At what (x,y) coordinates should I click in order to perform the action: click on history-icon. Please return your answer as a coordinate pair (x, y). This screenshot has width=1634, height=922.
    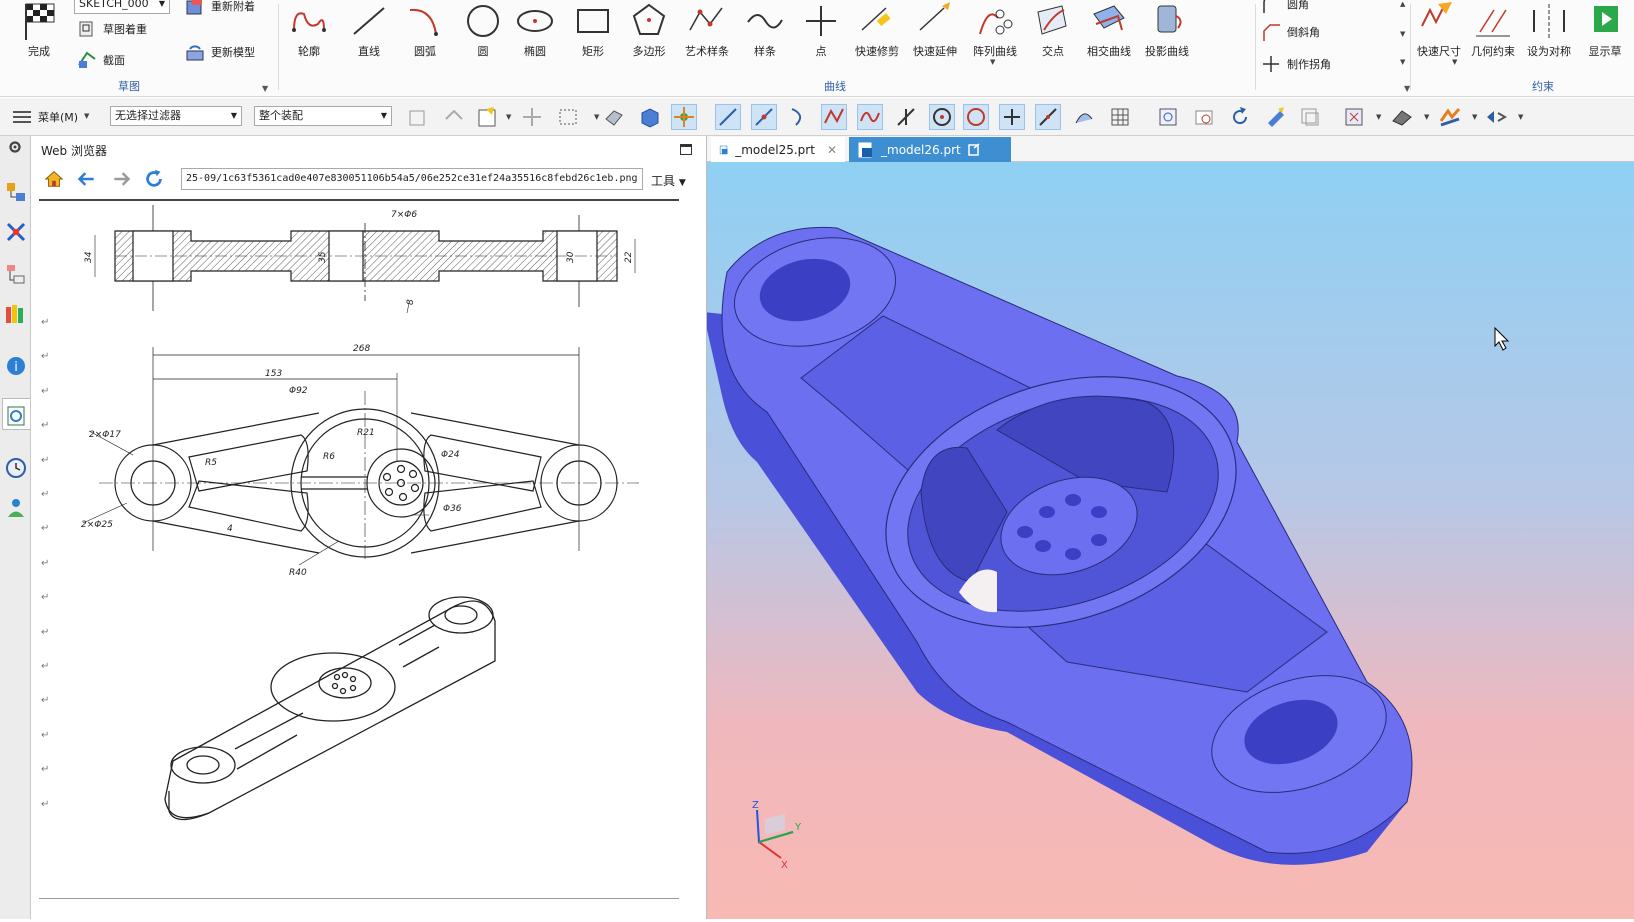
    Looking at the image, I should click on (16, 468).